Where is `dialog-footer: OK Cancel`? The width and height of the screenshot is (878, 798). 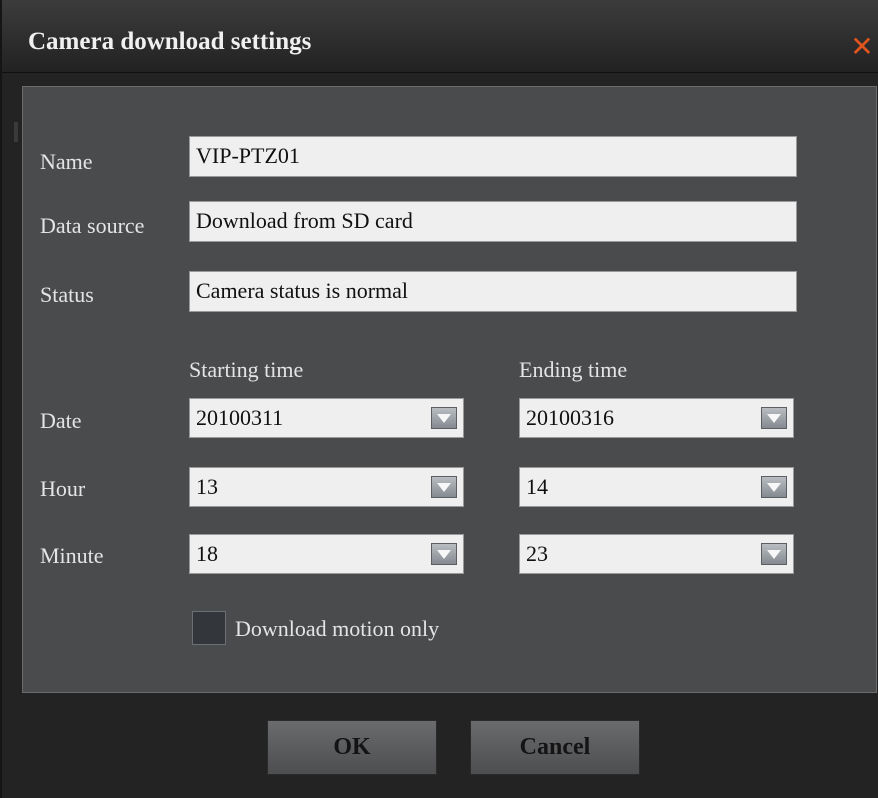
dialog-footer: OK Cancel is located at coordinates (440, 746).